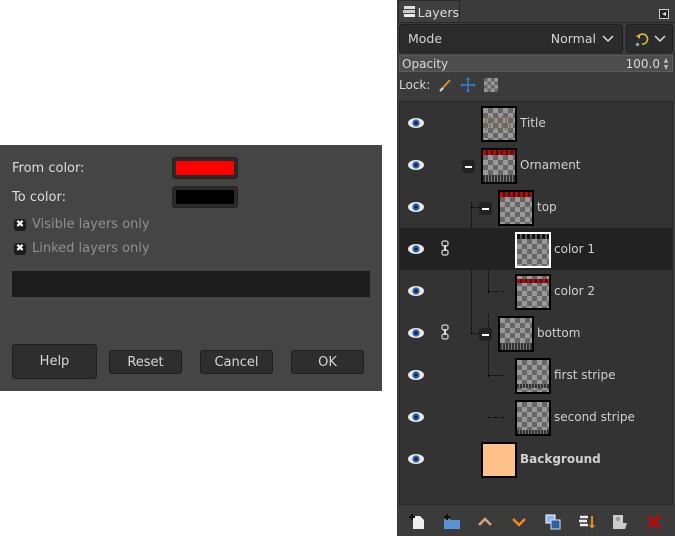 This screenshot has height=536, width=675. I want to click on help-button: Help, so click(54, 361).